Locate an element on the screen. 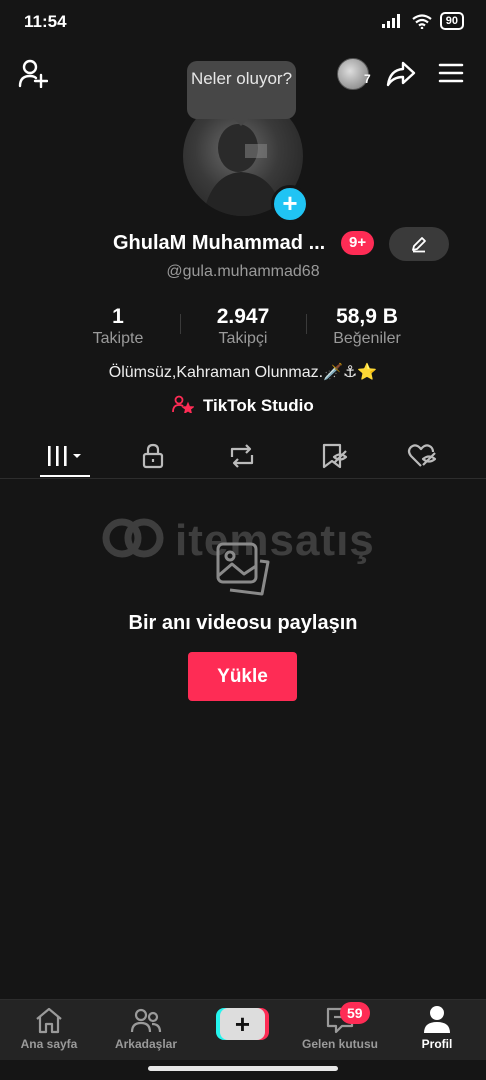 This screenshot has width=486, height=1080. pencil-icon is located at coordinates (419, 245).